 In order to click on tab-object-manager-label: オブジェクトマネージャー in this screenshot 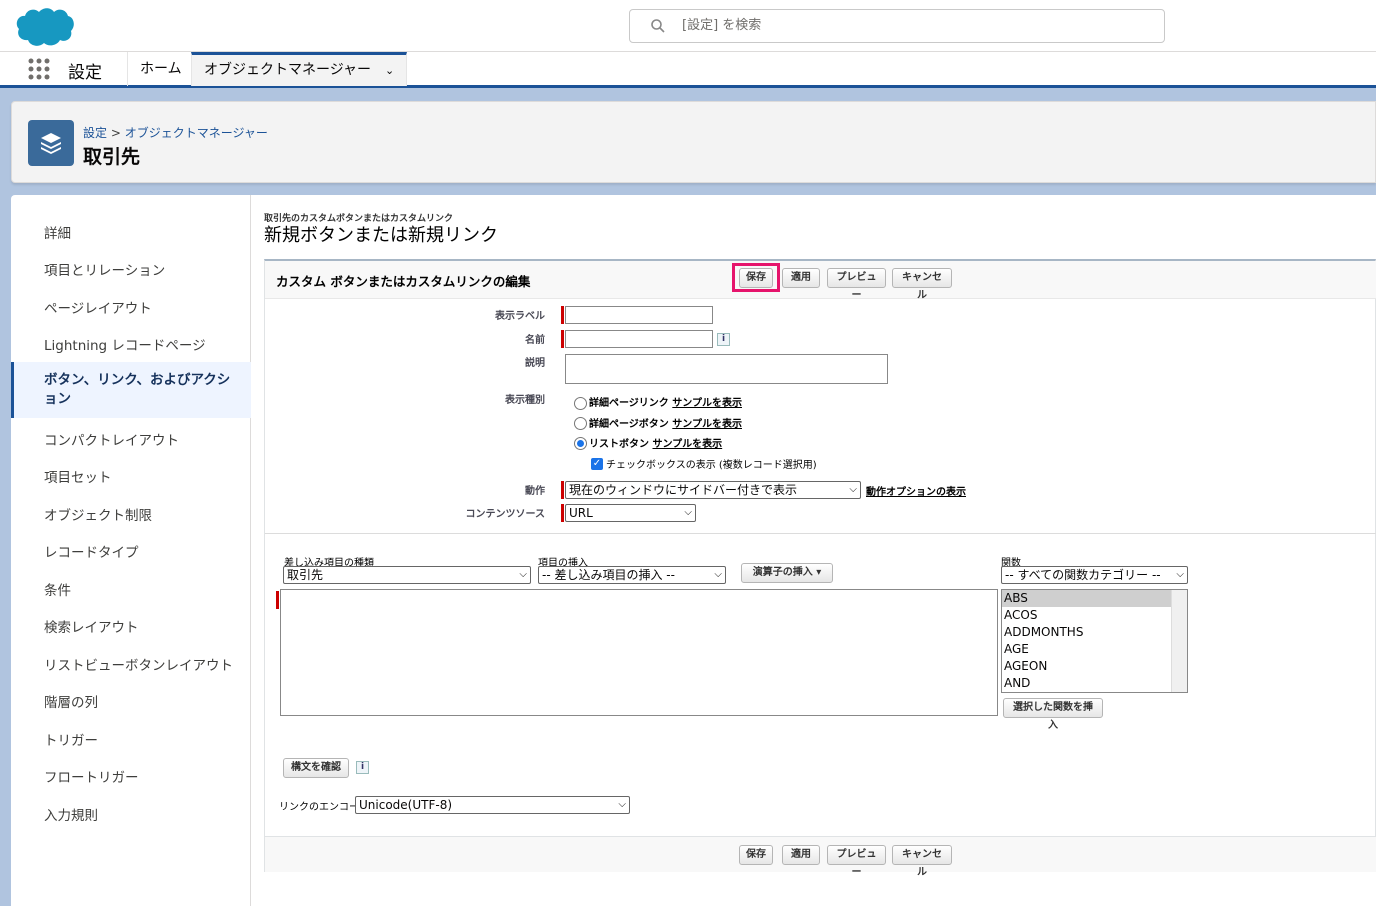, I will do `click(288, 70)`.